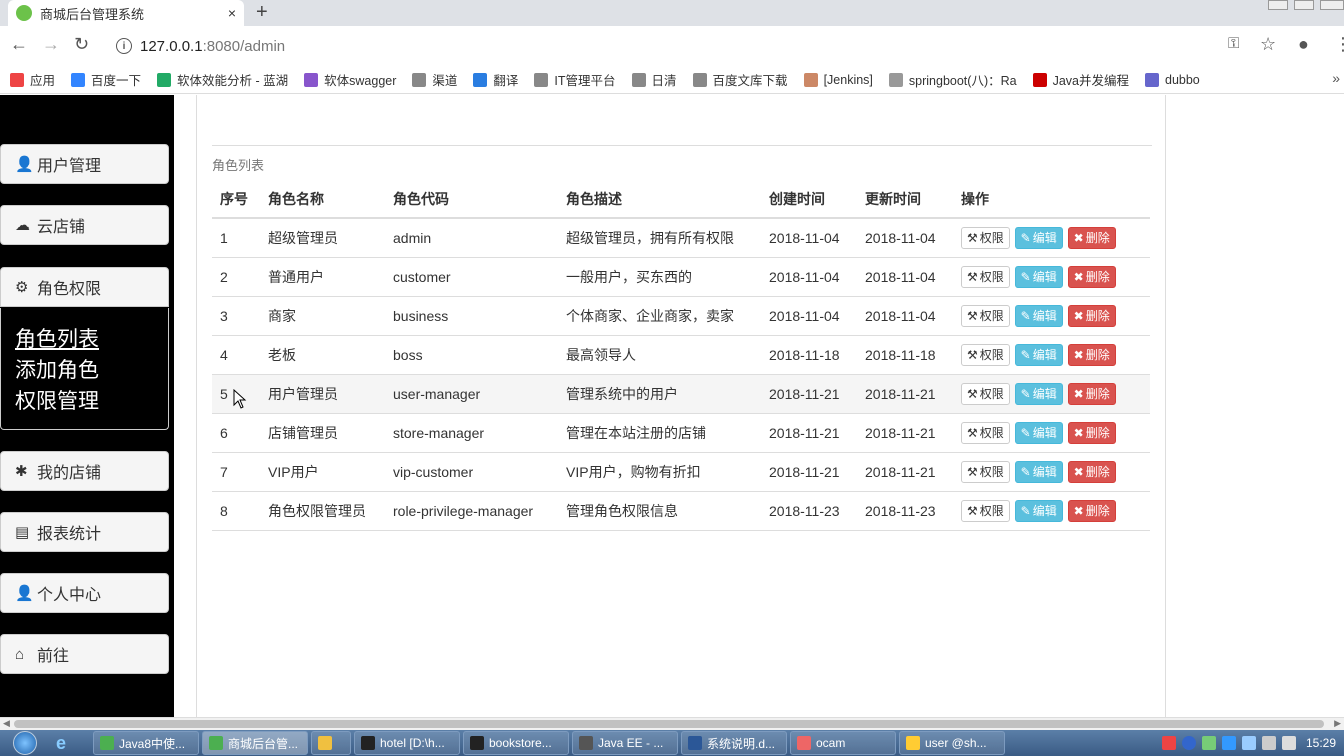 The image size is (1344, 756). Describe the element at coordinates (471, 433) in the screenshot. I see `table-cell: store-manager` at that location.